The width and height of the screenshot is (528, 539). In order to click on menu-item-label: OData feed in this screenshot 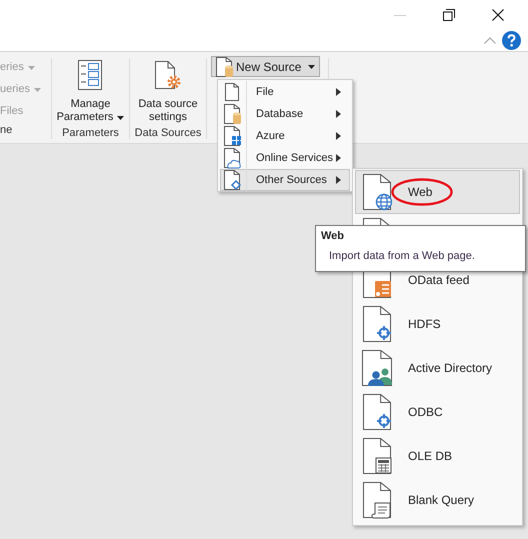, I will do `click(438, 280)`.